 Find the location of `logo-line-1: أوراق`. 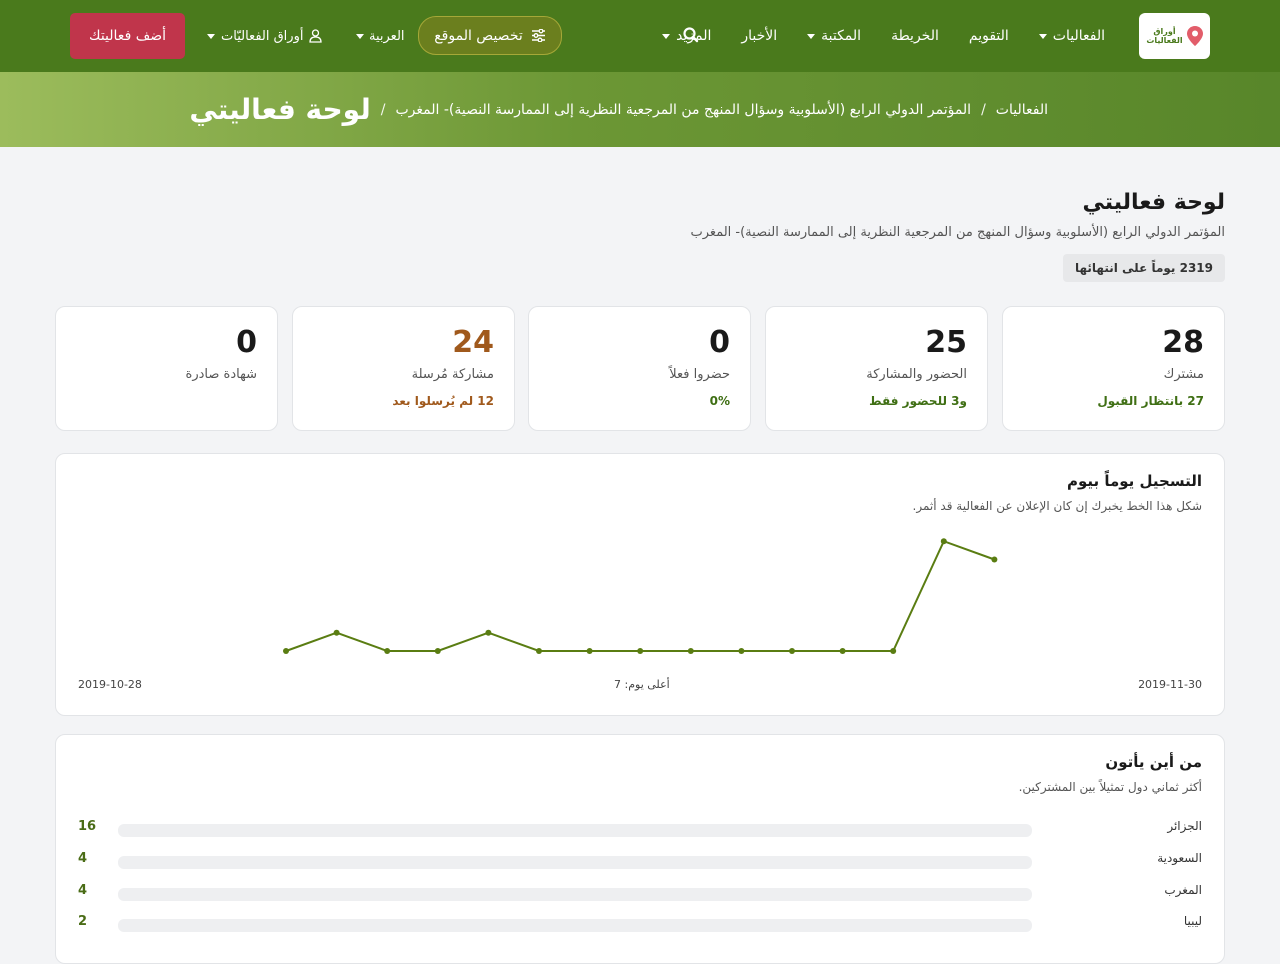

logo-line-1: أوراق is located at coordinates (1164, 31).